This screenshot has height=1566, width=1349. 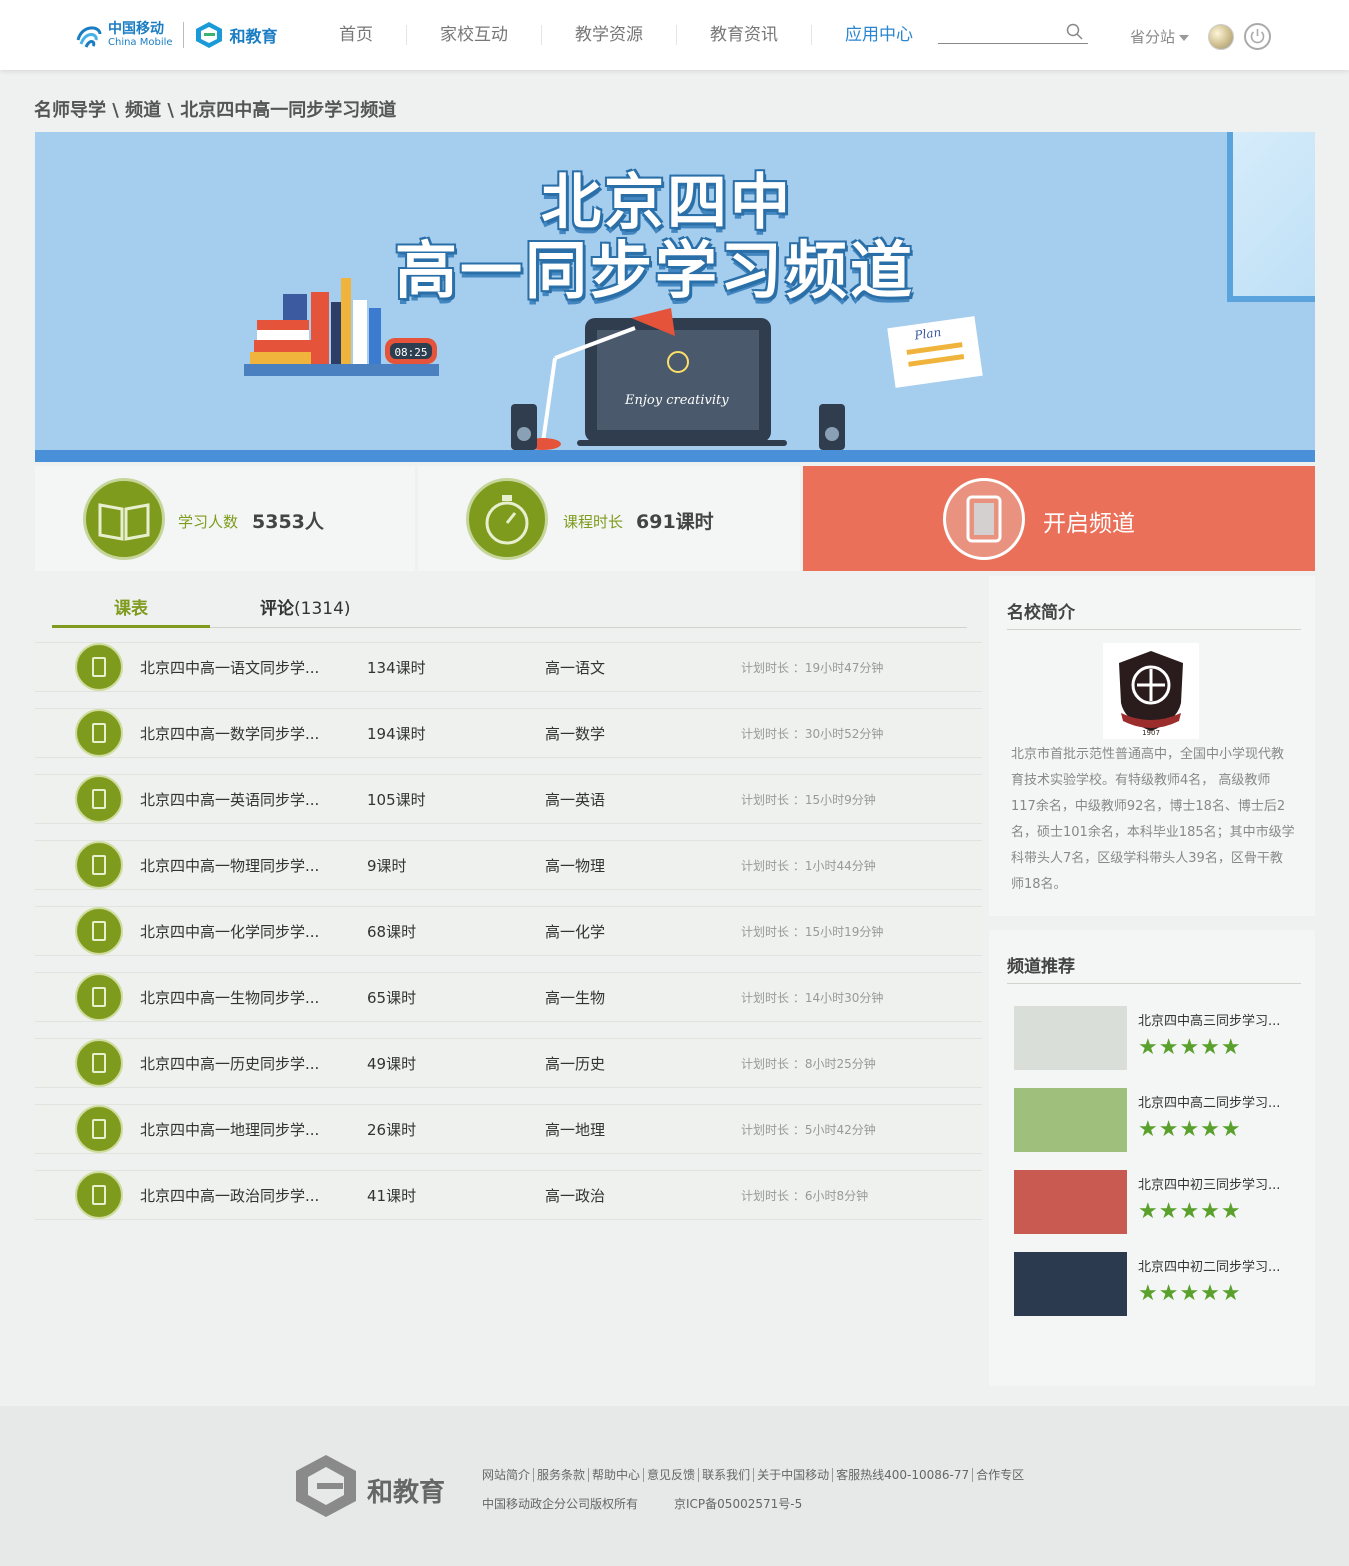 I want to click on open-channel-label: 开启频道, so click(x=1089, y=524).